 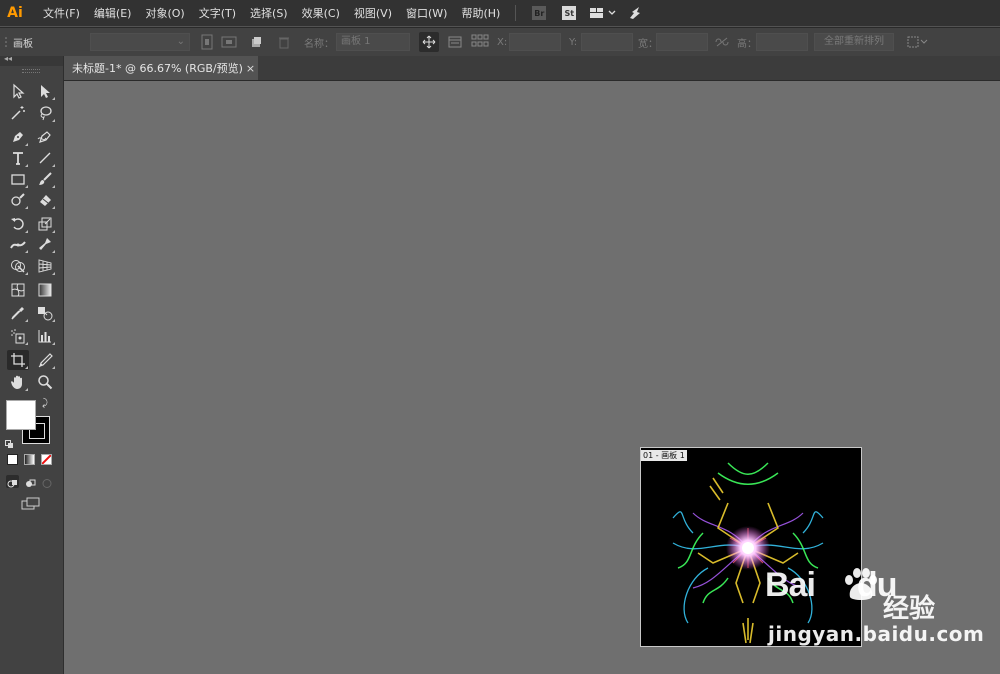 I want to click on eyedropper-tool-icon, so click(x=18, y=313).